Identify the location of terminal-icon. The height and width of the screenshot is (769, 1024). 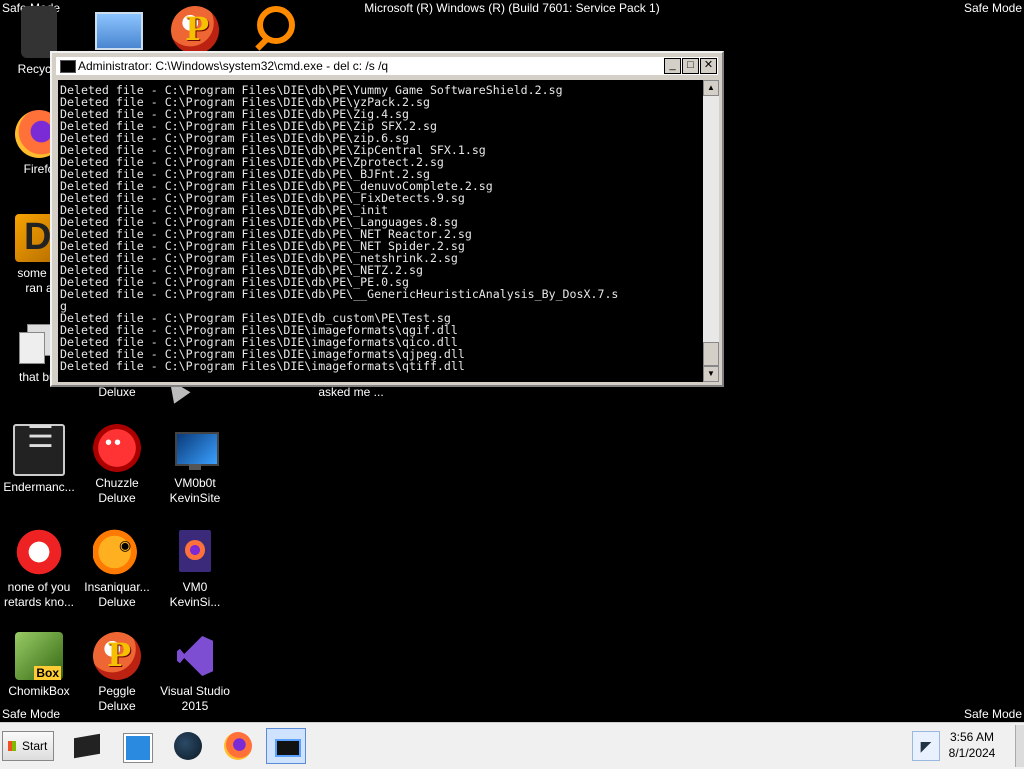
(39, 450).